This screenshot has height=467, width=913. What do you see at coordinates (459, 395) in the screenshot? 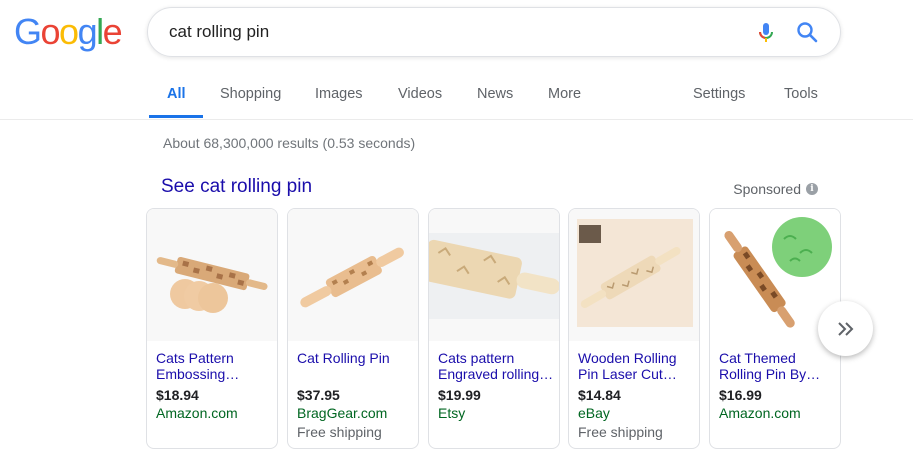
I see `product-price: $19.99` at bounding box center [459, 395].